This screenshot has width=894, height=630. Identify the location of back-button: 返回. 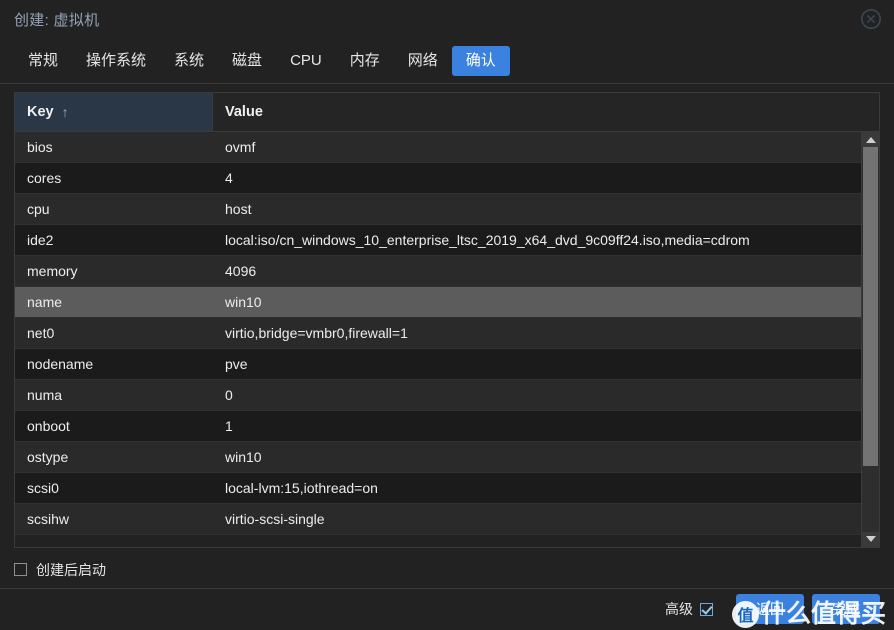
(770, 609).